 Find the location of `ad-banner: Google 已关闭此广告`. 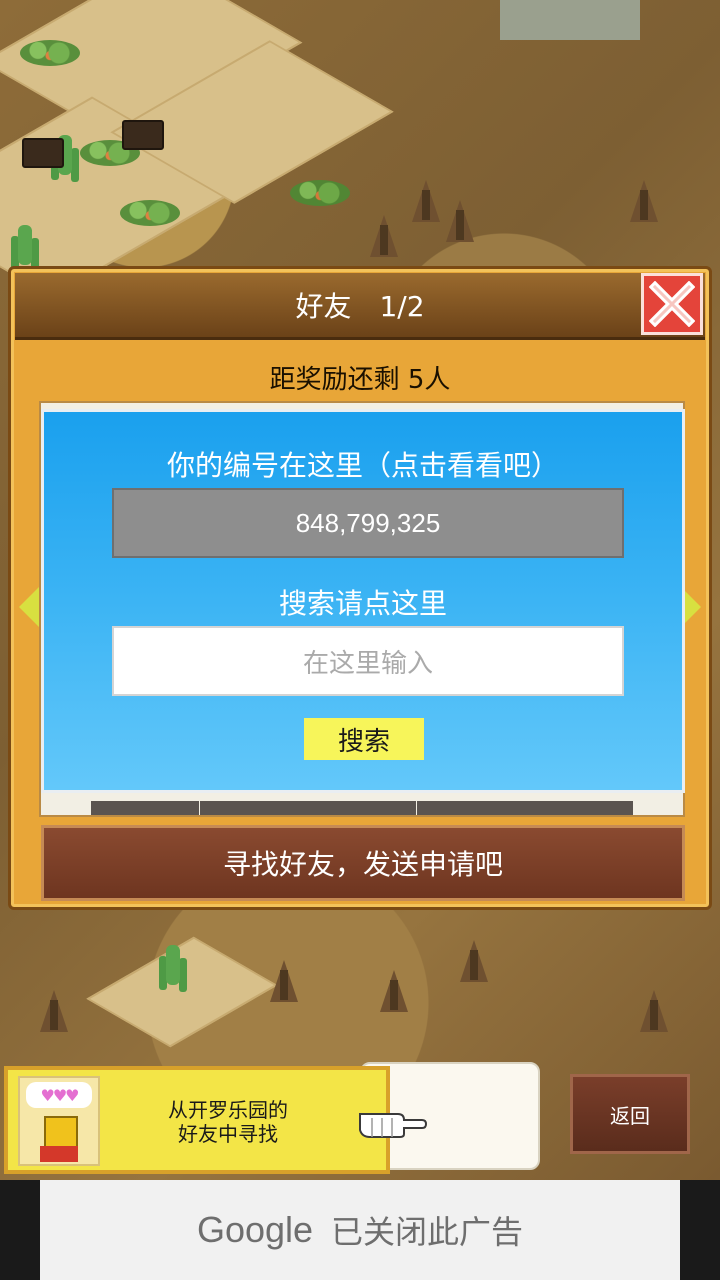

ad-banner: Google 已关闭此广告 is located at coordinates (360, 1230).